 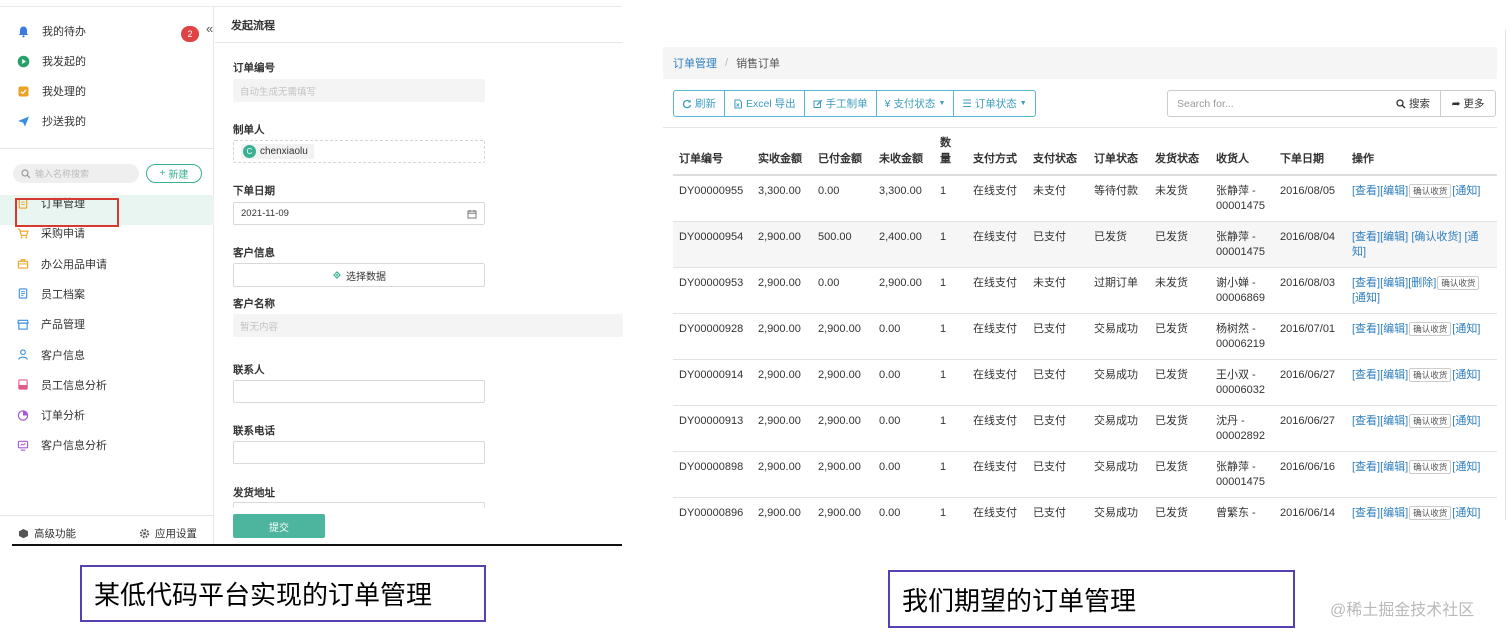 I want to click on cell-id: DY00000955, so click(x=712, y=197).